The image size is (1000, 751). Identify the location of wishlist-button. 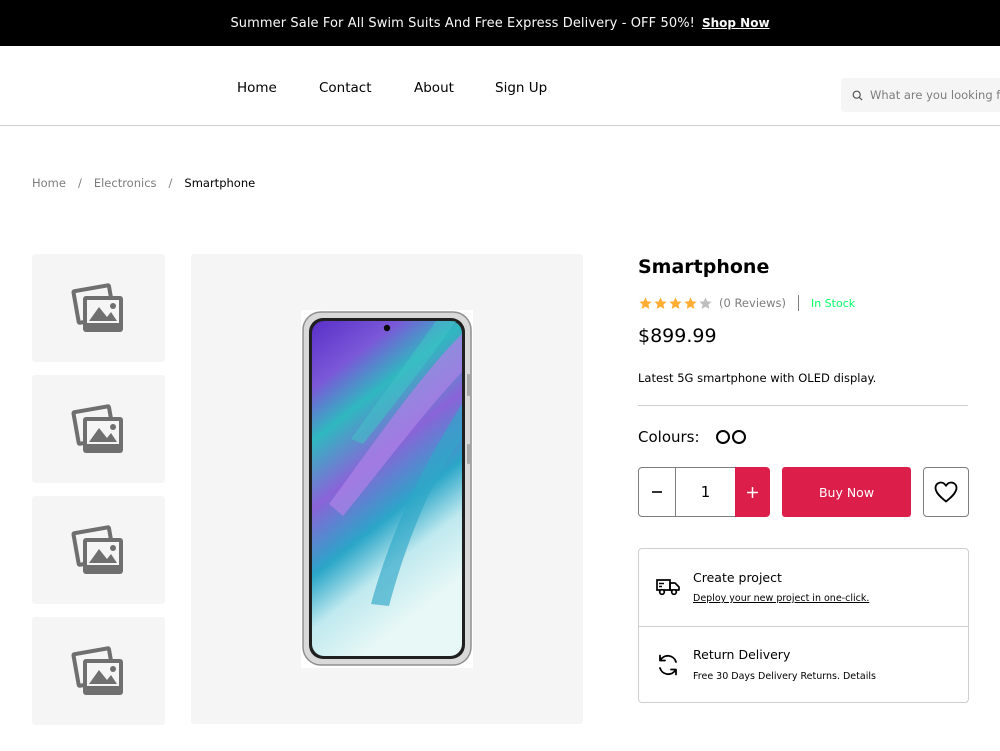
(946, 492).